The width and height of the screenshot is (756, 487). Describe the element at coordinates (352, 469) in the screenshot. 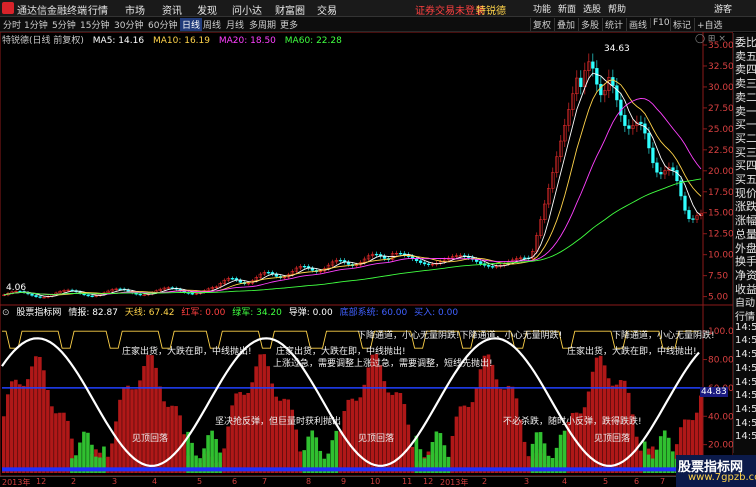

I see `buy-band` at that location.